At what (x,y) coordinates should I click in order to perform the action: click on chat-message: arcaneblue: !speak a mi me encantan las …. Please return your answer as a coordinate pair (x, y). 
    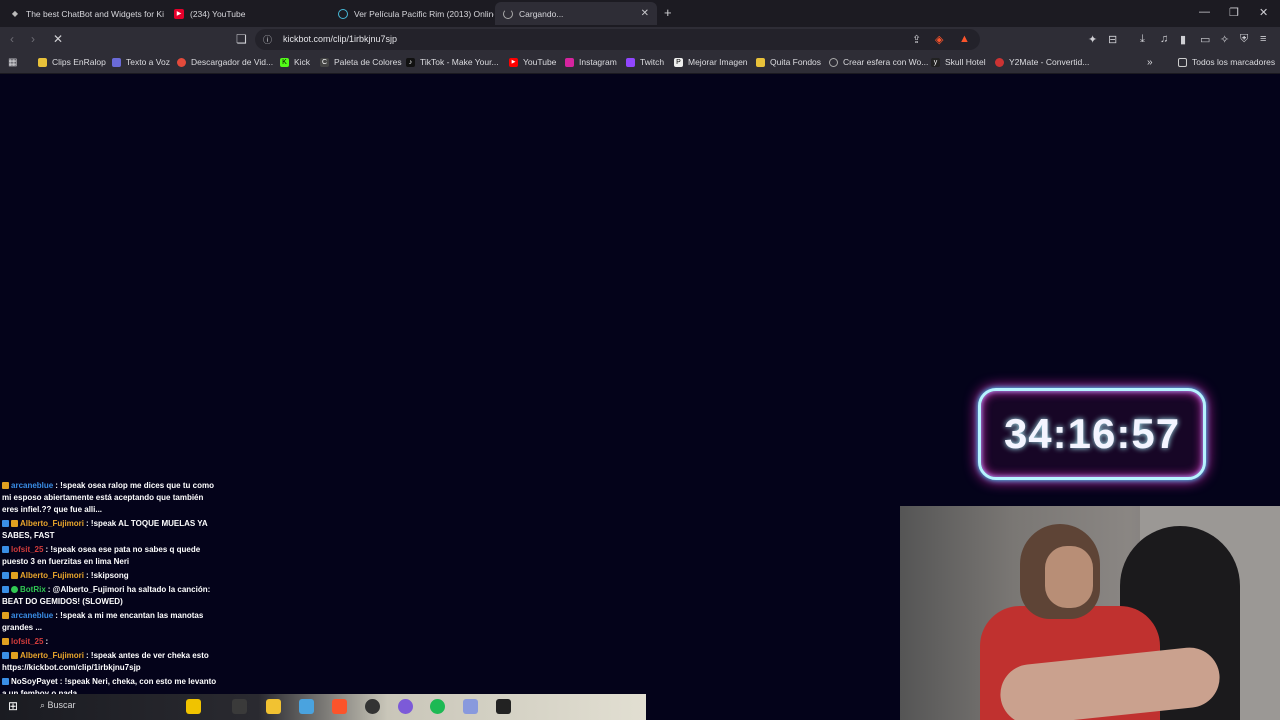
    Looking at the image, I should click on (111, 622).